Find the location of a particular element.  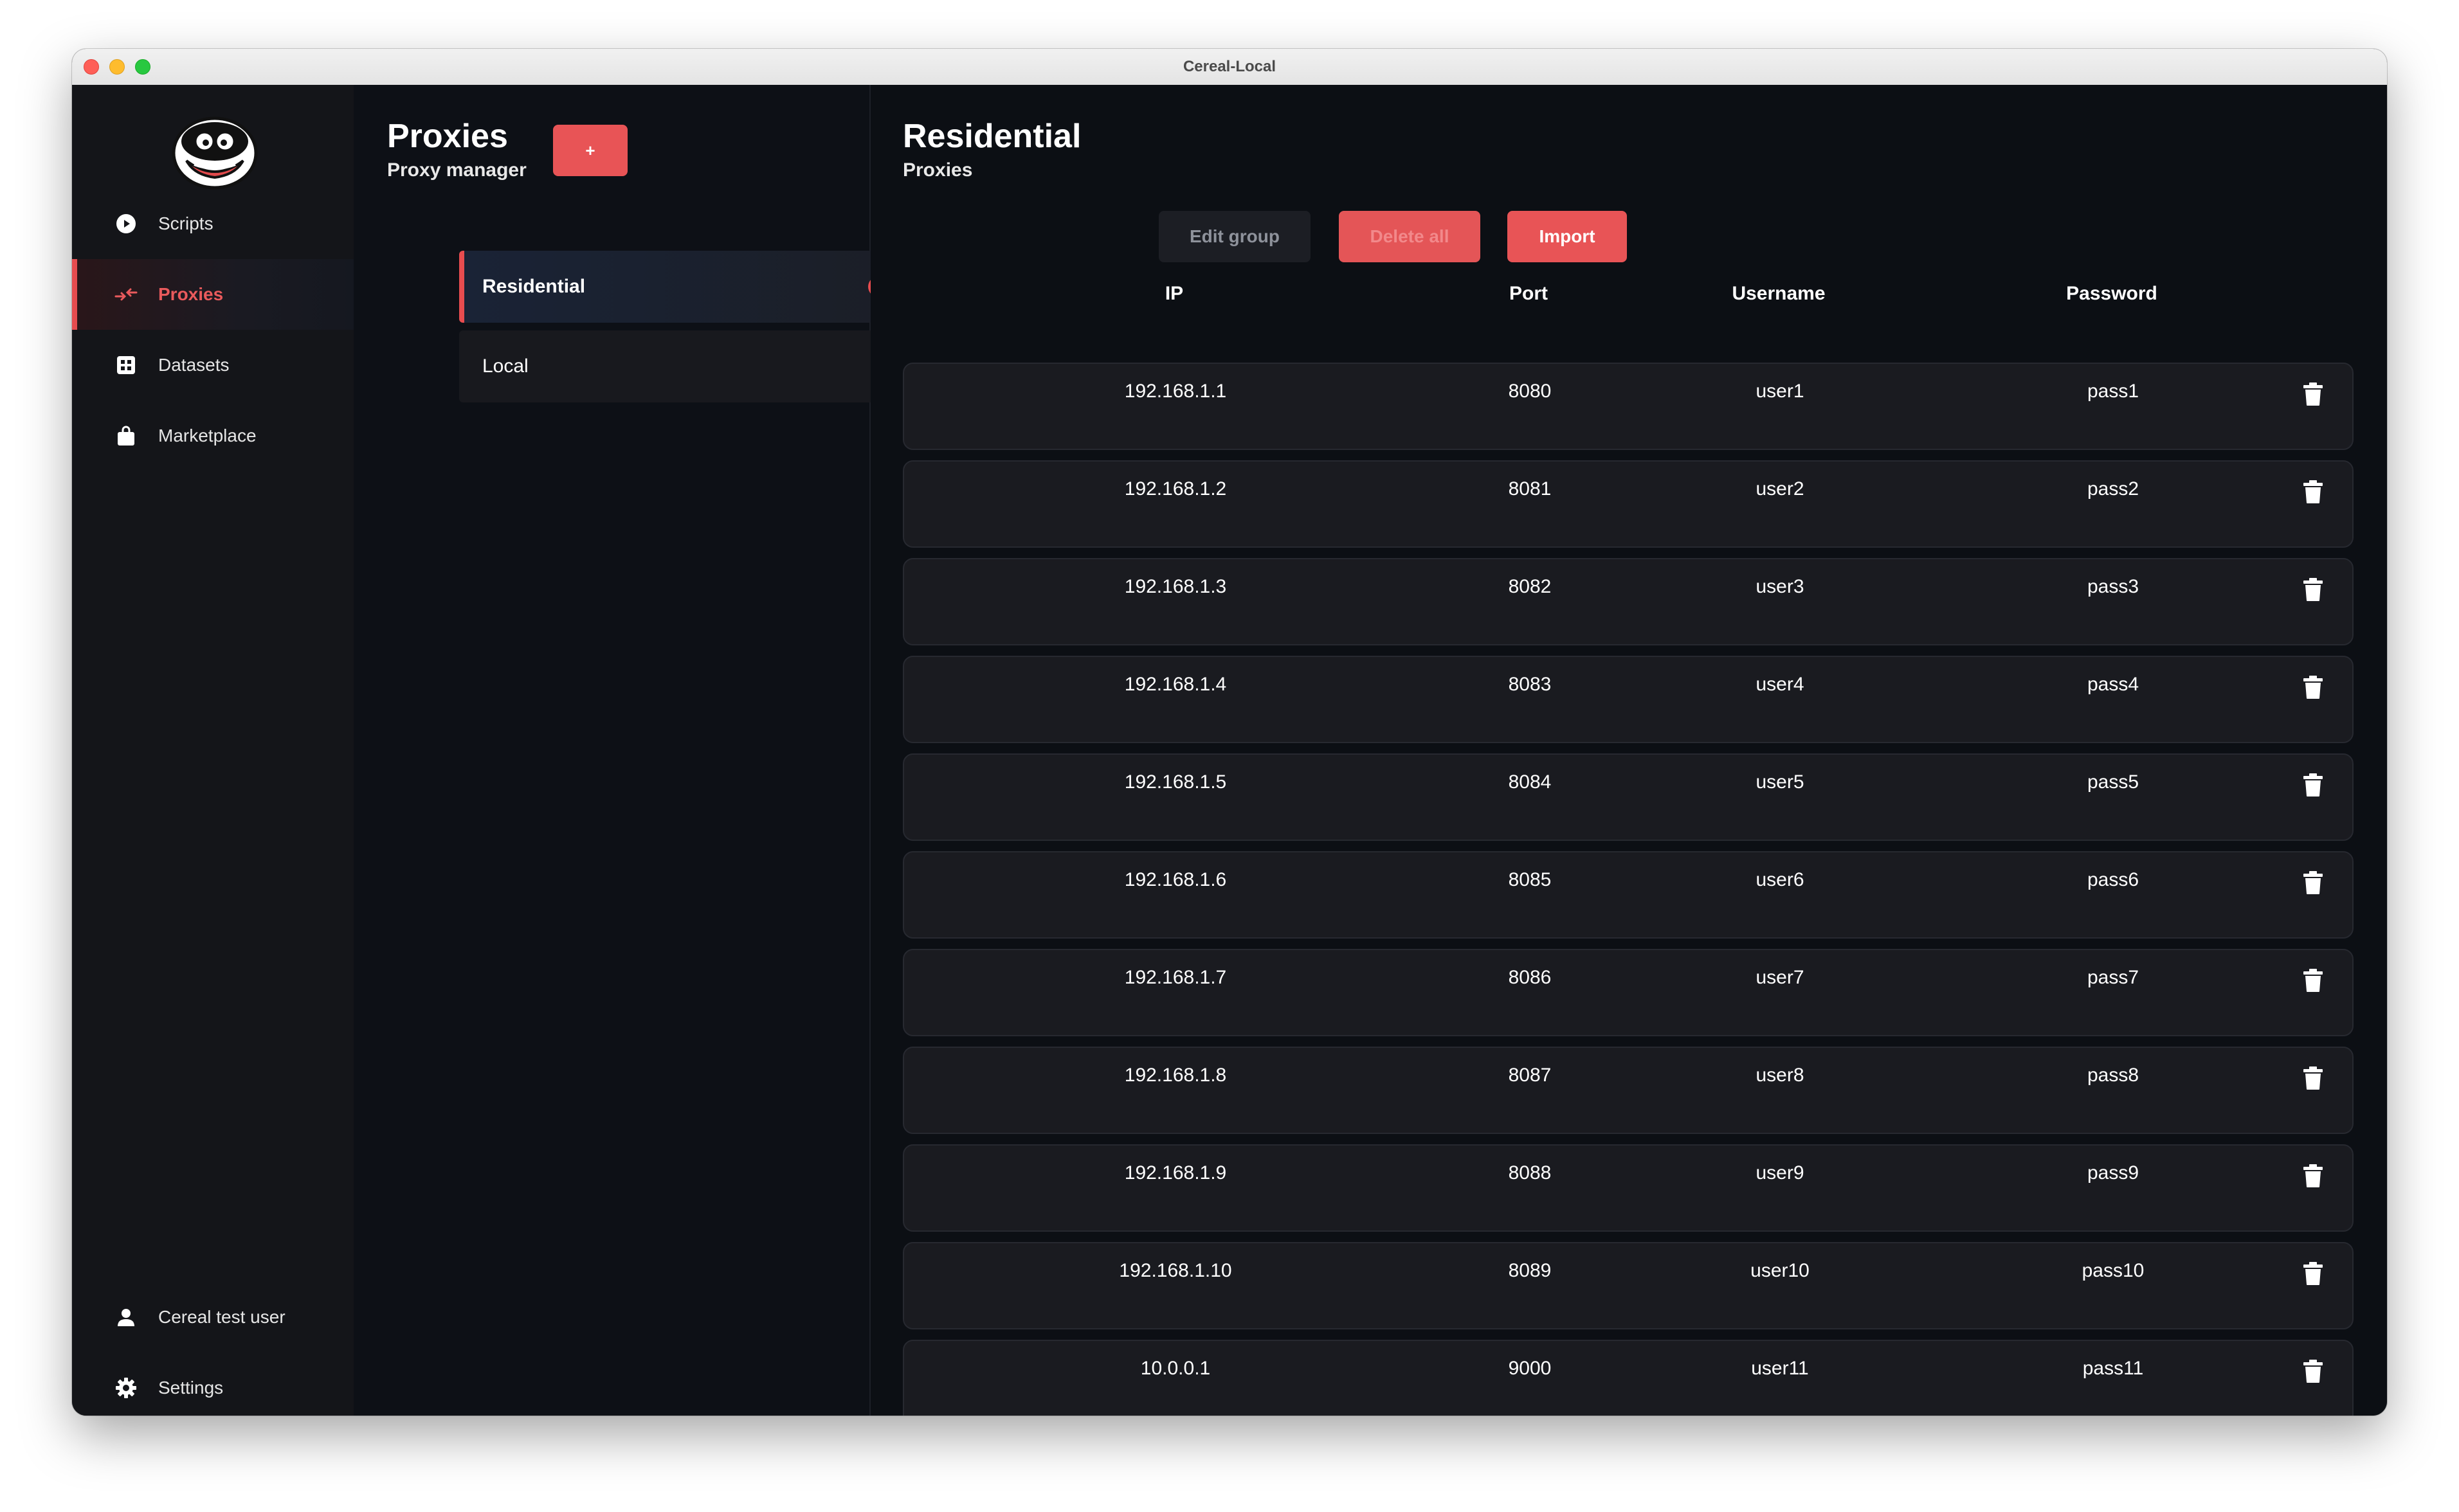

cell-ip: 192.168.1.5 is located at coordinates (1175, 782).